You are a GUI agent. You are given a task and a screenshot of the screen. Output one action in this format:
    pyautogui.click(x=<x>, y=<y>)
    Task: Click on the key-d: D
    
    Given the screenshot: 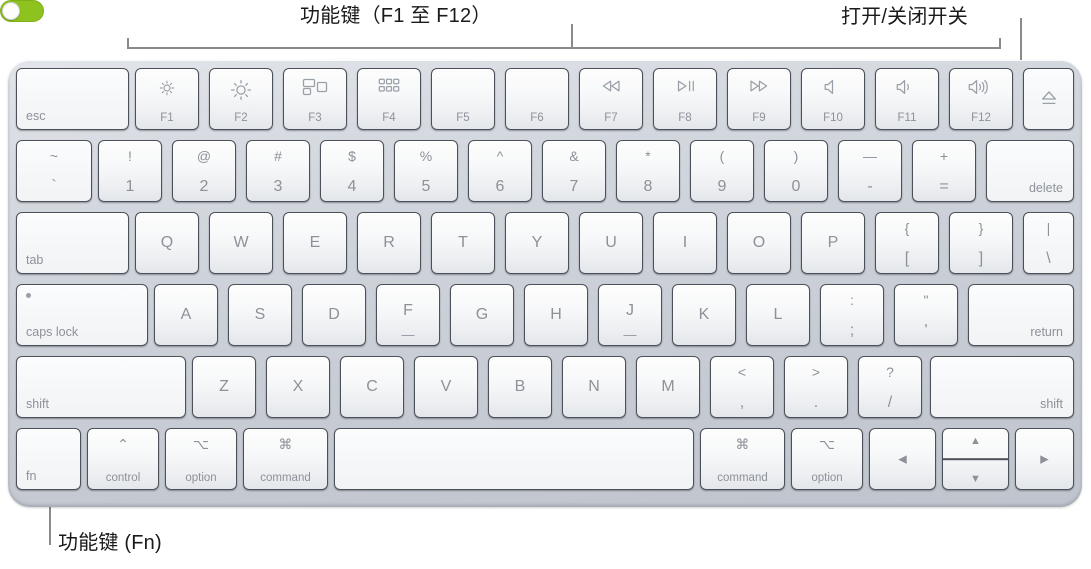 What is the action you would take?
    pyautogui.click(x=334, y=315)
    